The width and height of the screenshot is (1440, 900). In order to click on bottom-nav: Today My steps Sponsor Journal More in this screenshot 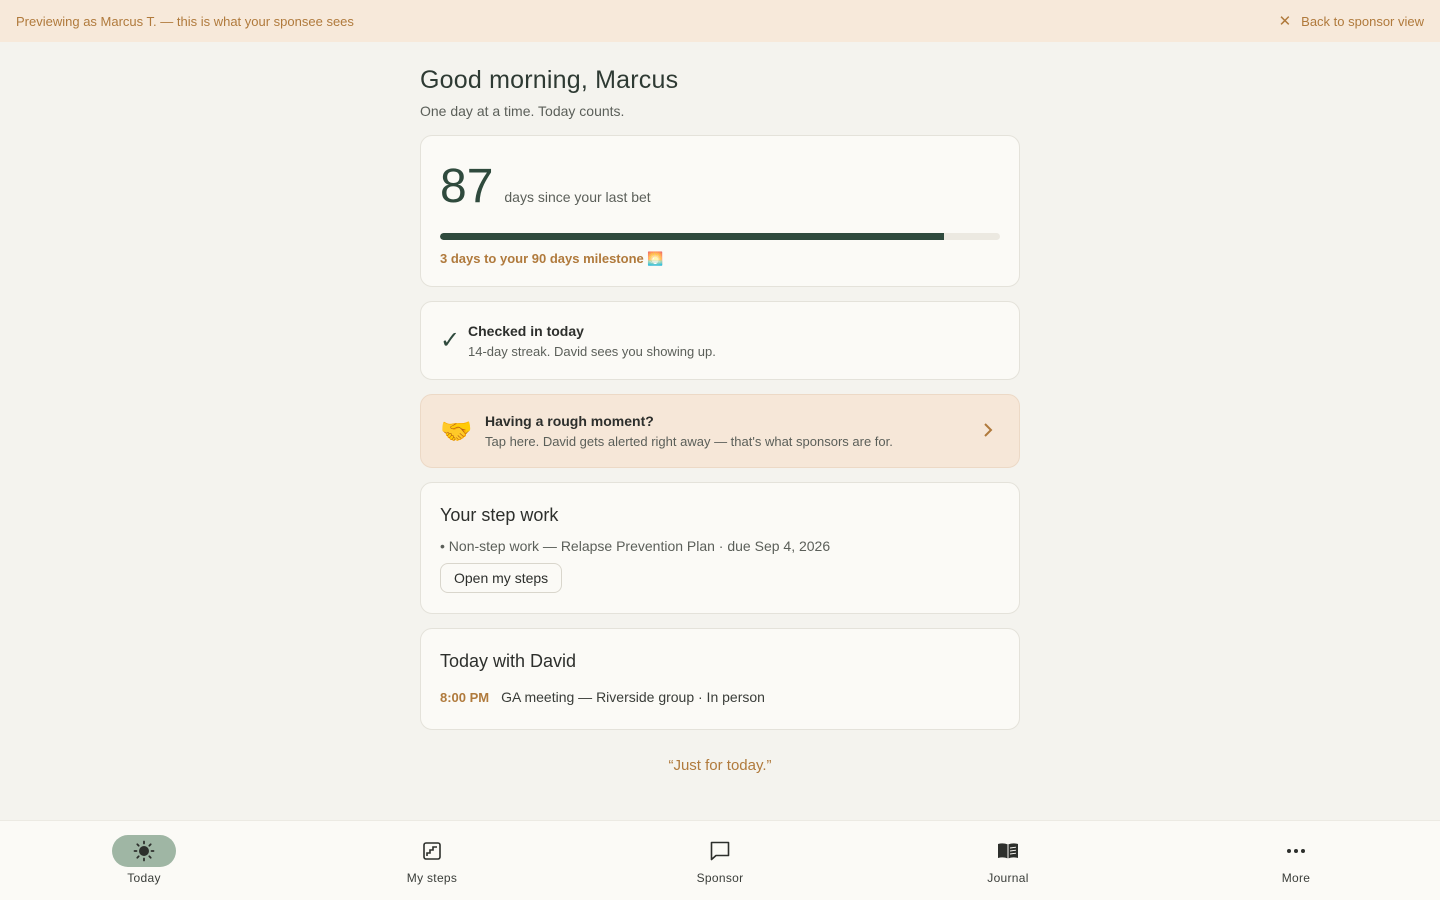, I will do `click(720, 860)`.